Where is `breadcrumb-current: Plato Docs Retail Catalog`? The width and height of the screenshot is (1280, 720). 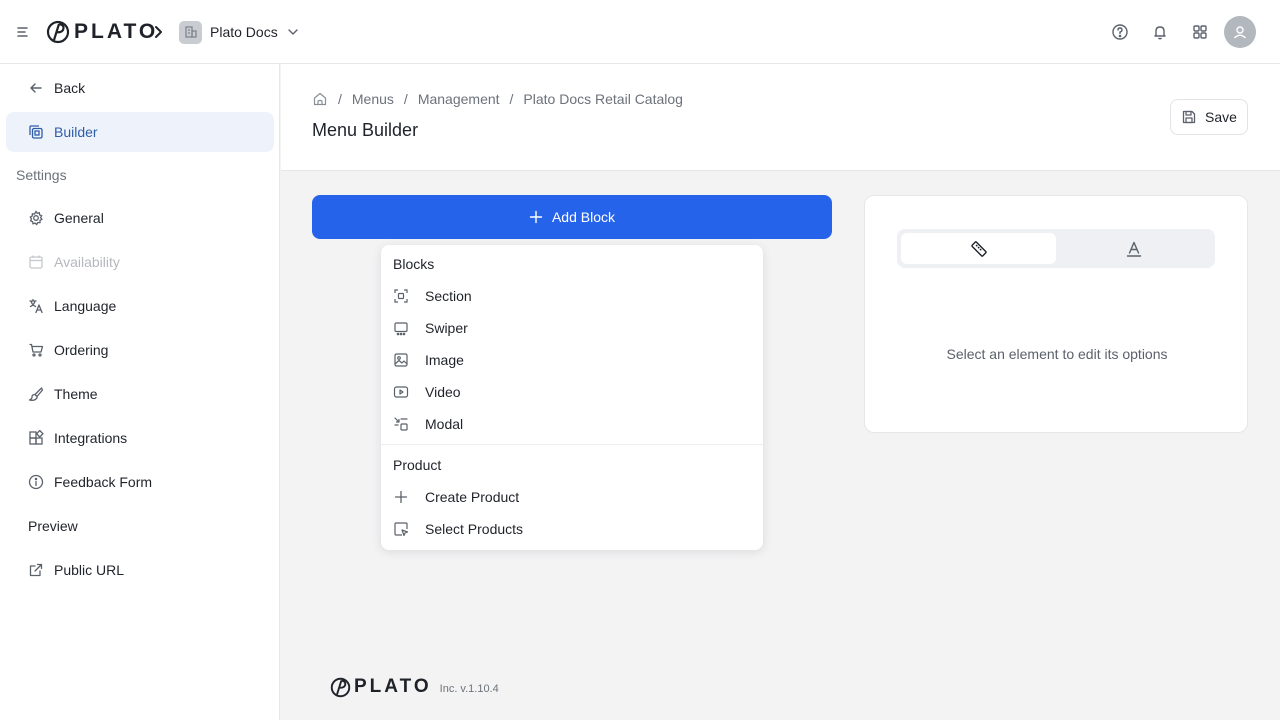
breadcrumb-current: Plato Docs Retail Catalog is located at coordinates (603, 99).